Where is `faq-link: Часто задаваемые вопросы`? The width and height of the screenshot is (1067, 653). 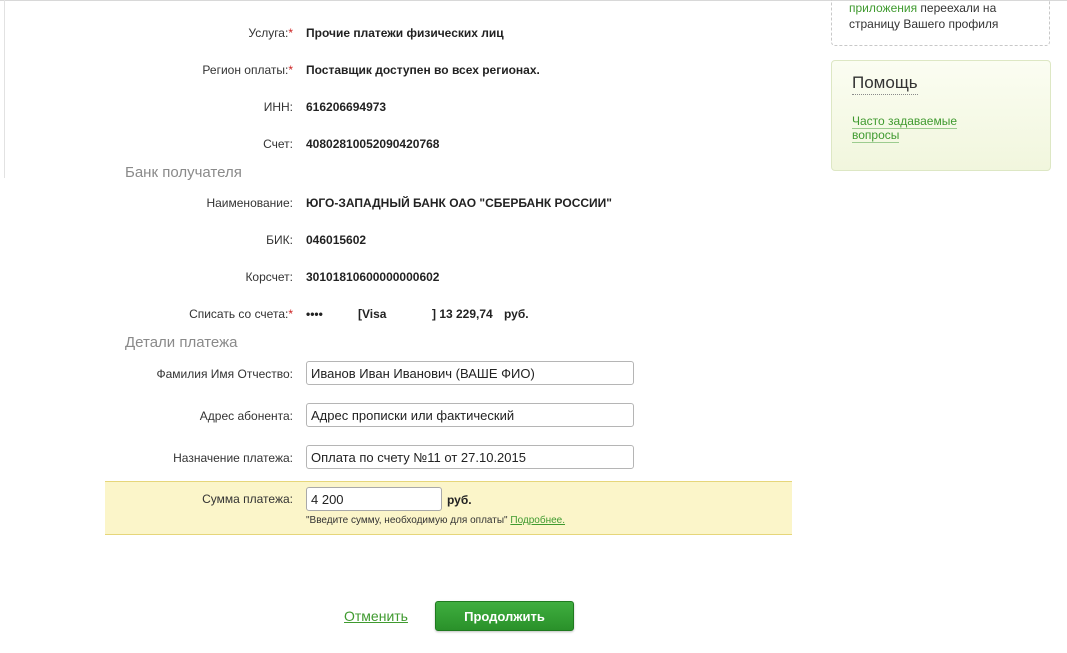
faq-link: Часто задаваемые вопросы is located at coordinates (927, 128).